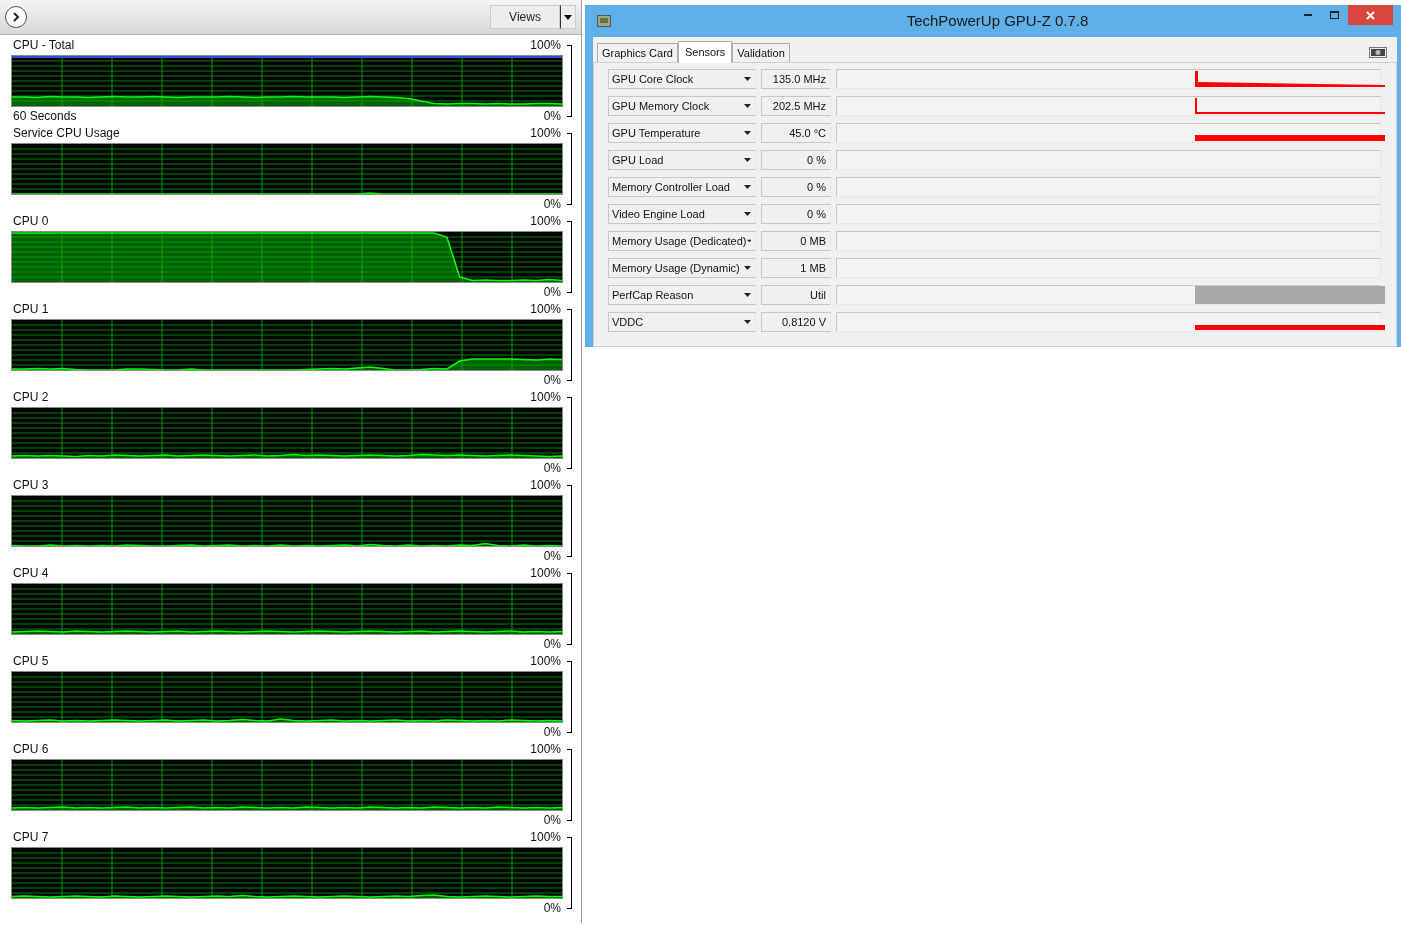 This screenshot has width=1401, height=925. I want to click on close-button, so click(1370, 15).